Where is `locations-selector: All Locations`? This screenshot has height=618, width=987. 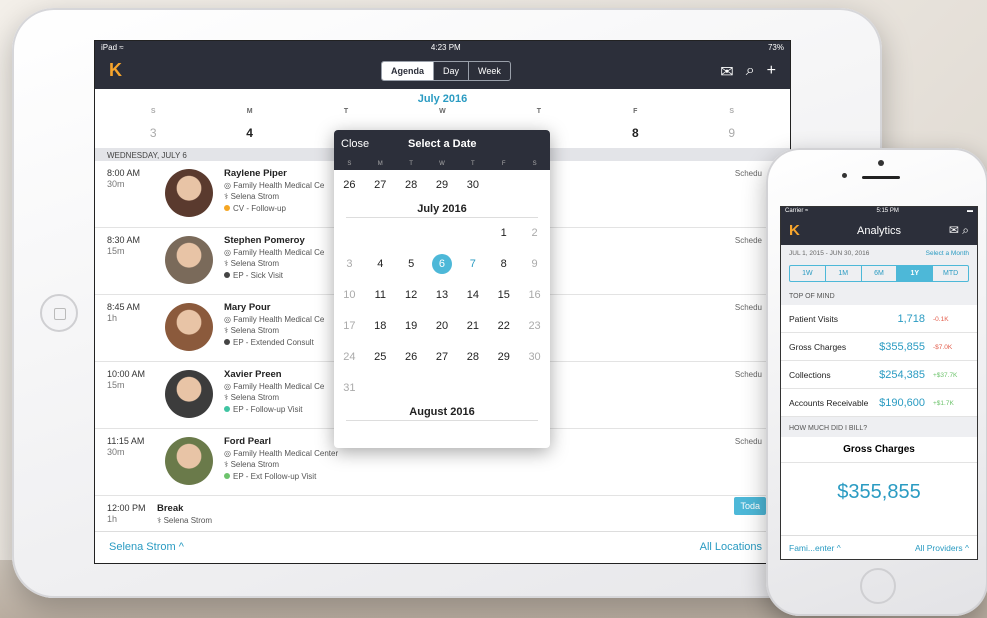 locations-selector: All Locations is located at coordinates (731, 547).